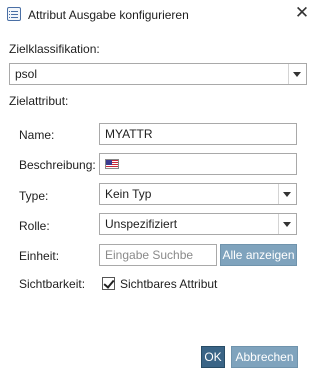  I want to click on visibility-label: Sichtbarkeit:, so click(52, 284).